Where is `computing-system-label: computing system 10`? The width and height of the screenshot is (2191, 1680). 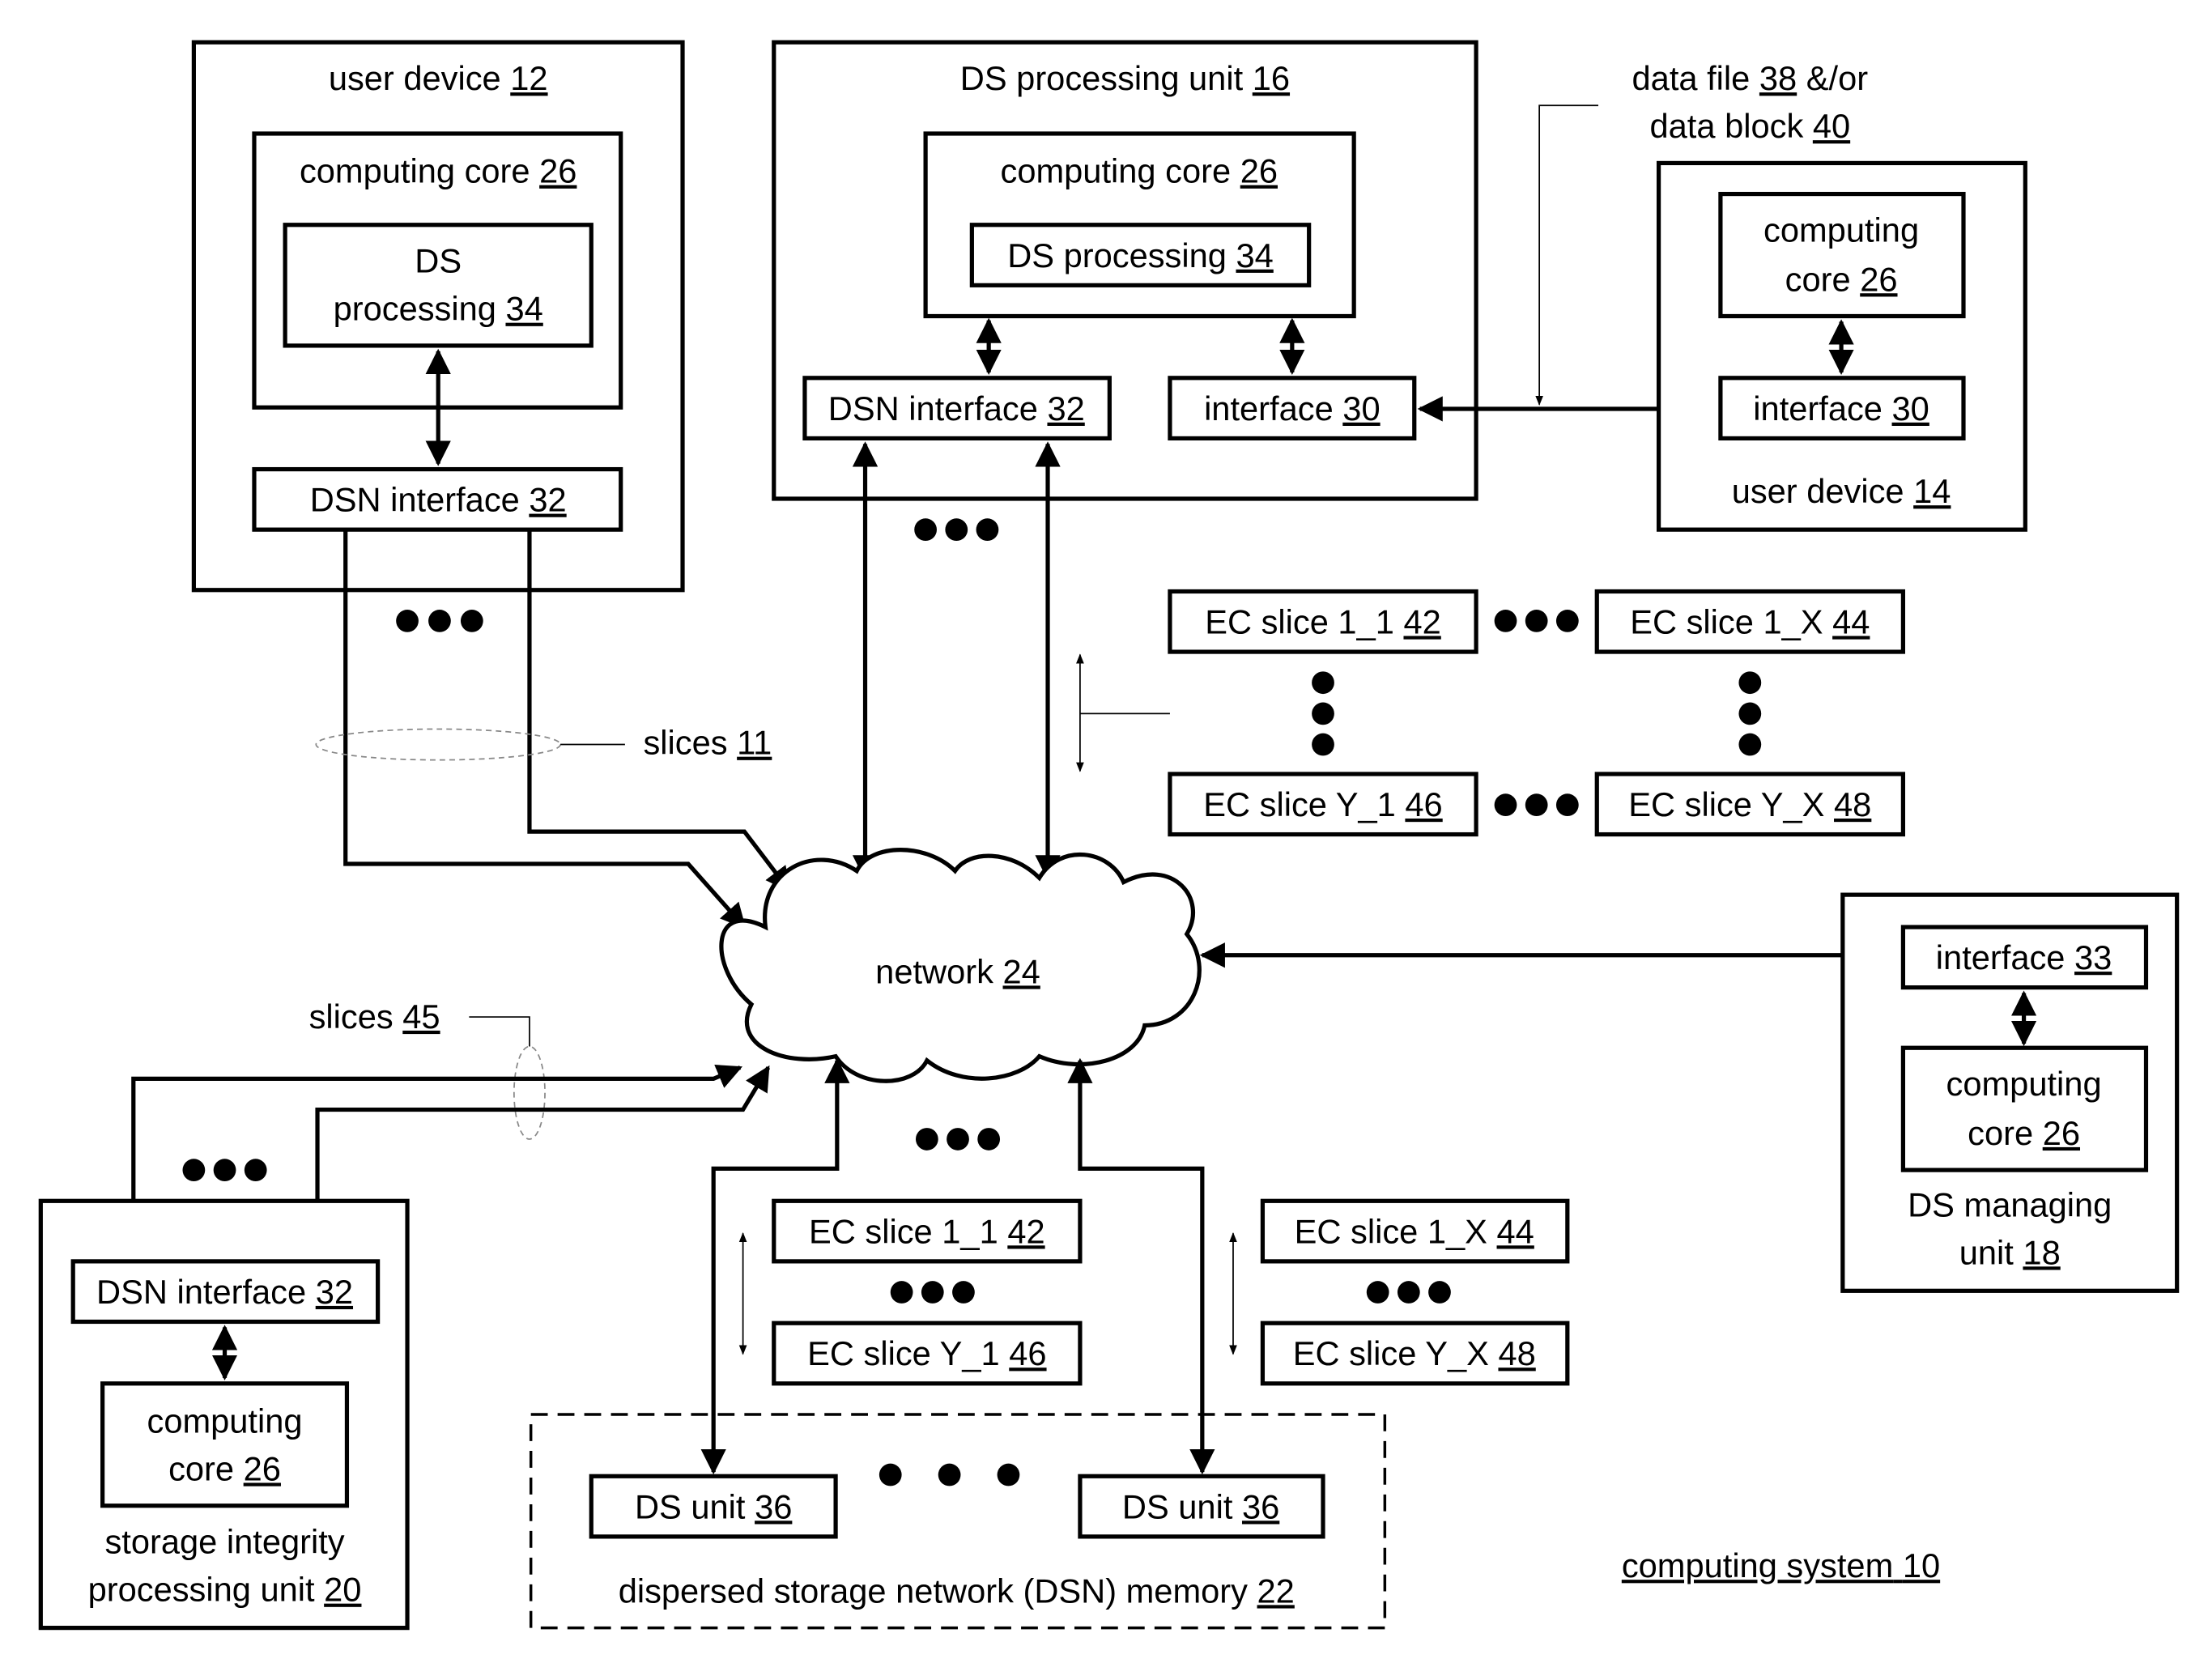
computing-system-label: computing system 10 is located at coordinates (1781, 1565).